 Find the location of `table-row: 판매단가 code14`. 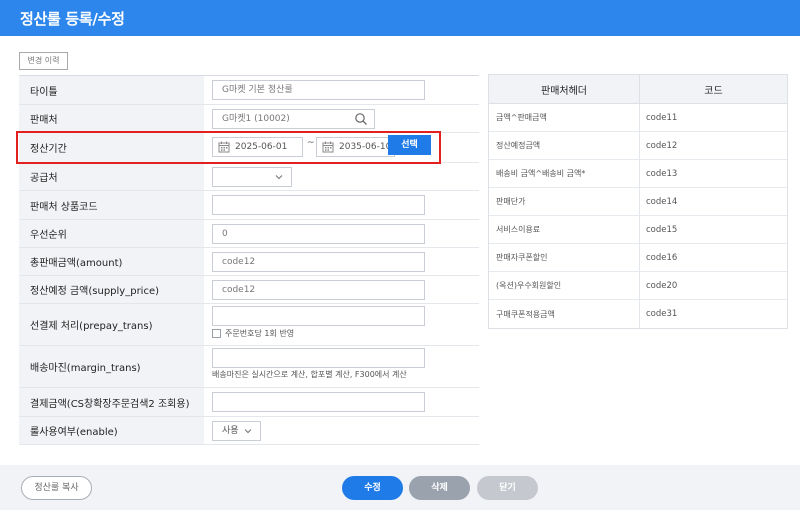

table-row: 판매단가 code14 is located at coordinates (638, 202).